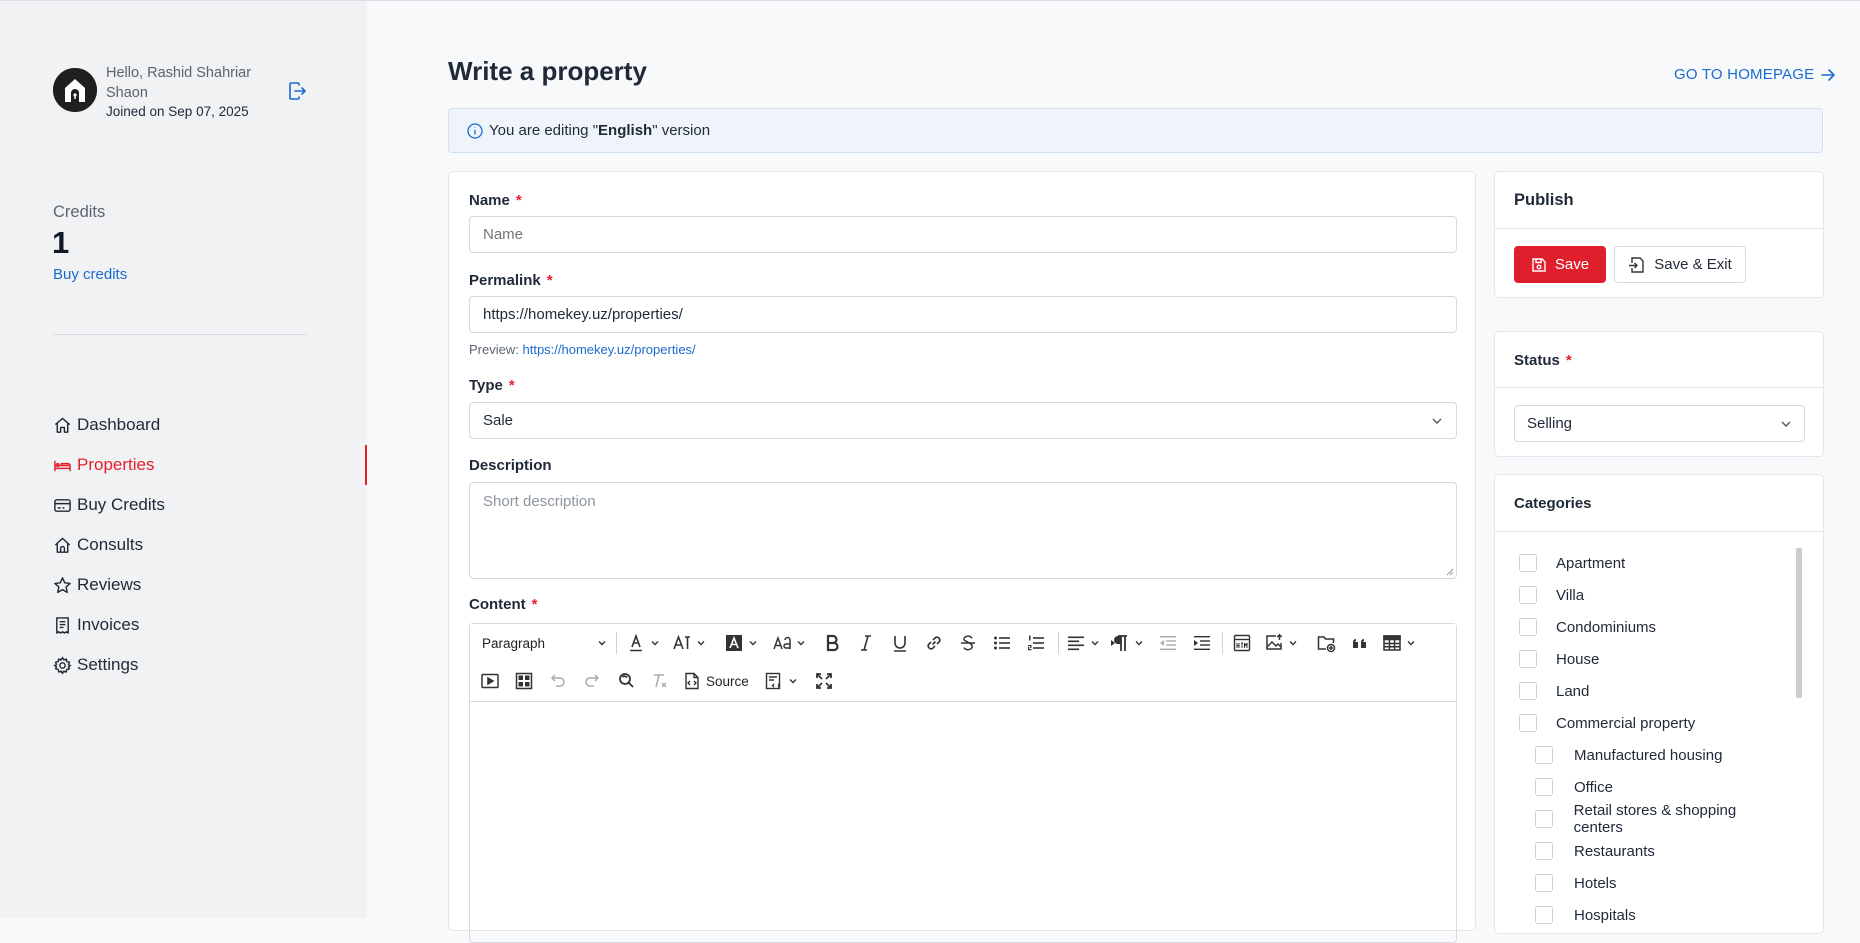  Describe the element at coordinates (781, 681) in the screenshot. I see `templates-button` at that location.